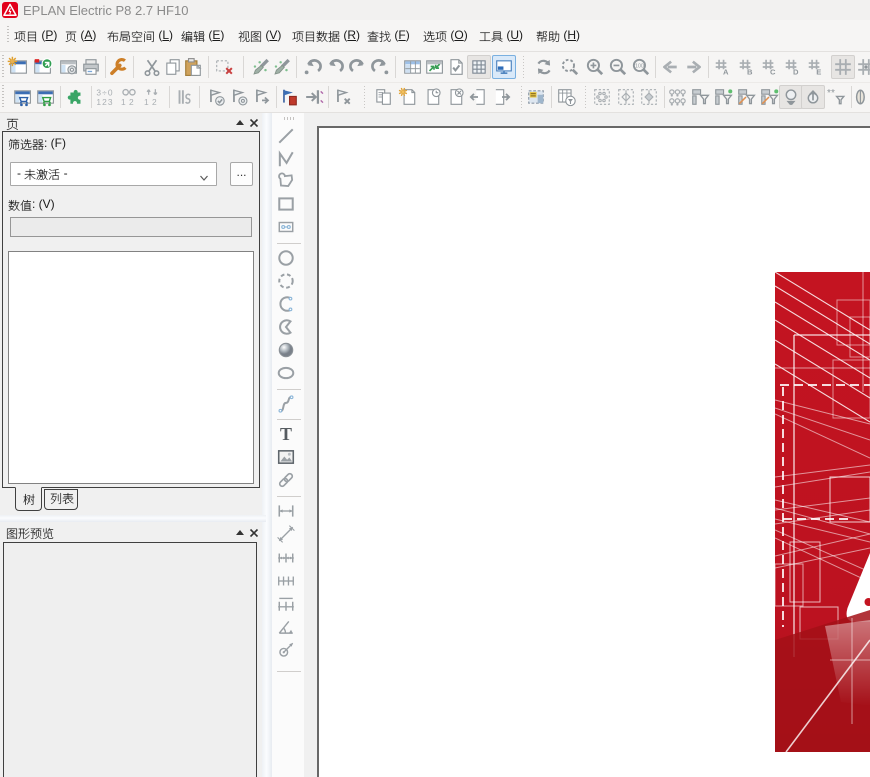  I want to click on svg-text: C, so click(773, 71).